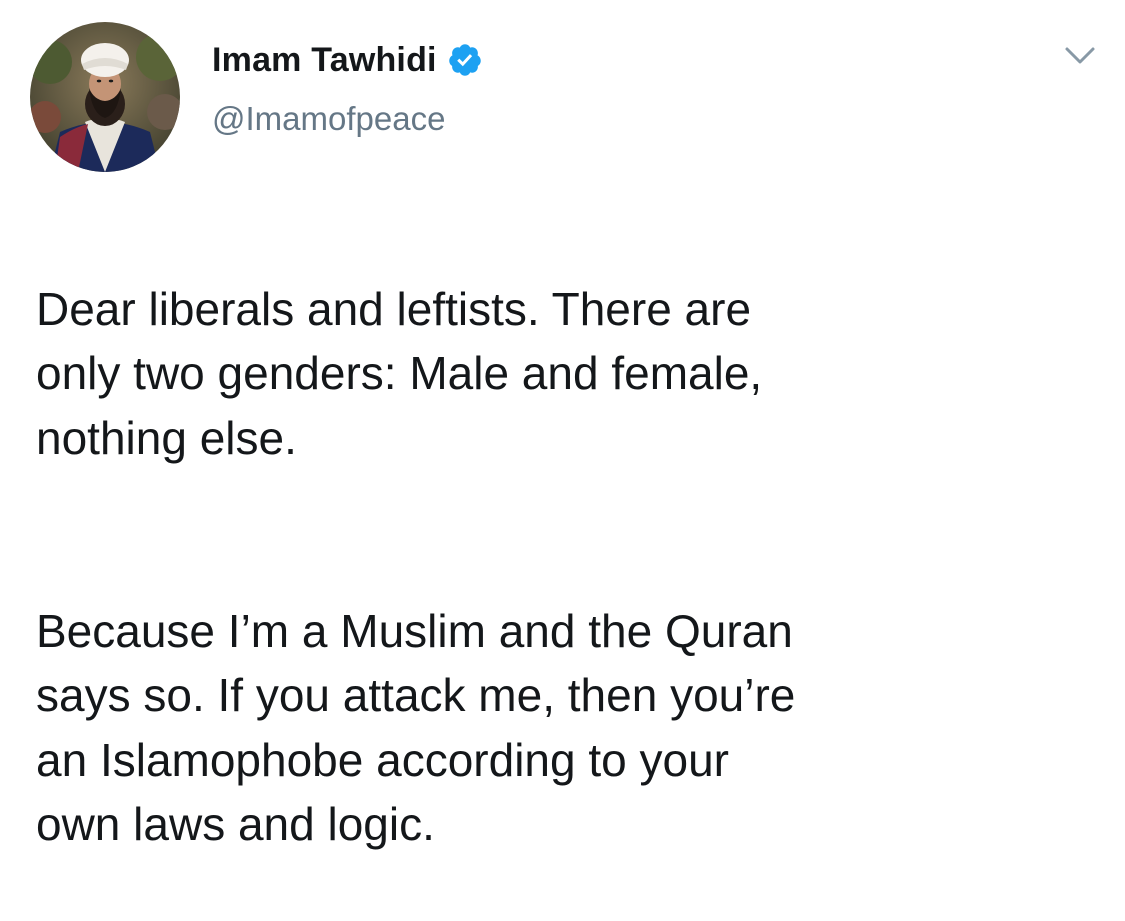 Image resolution: width=1125 pixels, height=921 pixels. What do you see at coordinates (465, 60) in the screenshot?
I see `verified-badge-icon` at bounding box center [465, 60].